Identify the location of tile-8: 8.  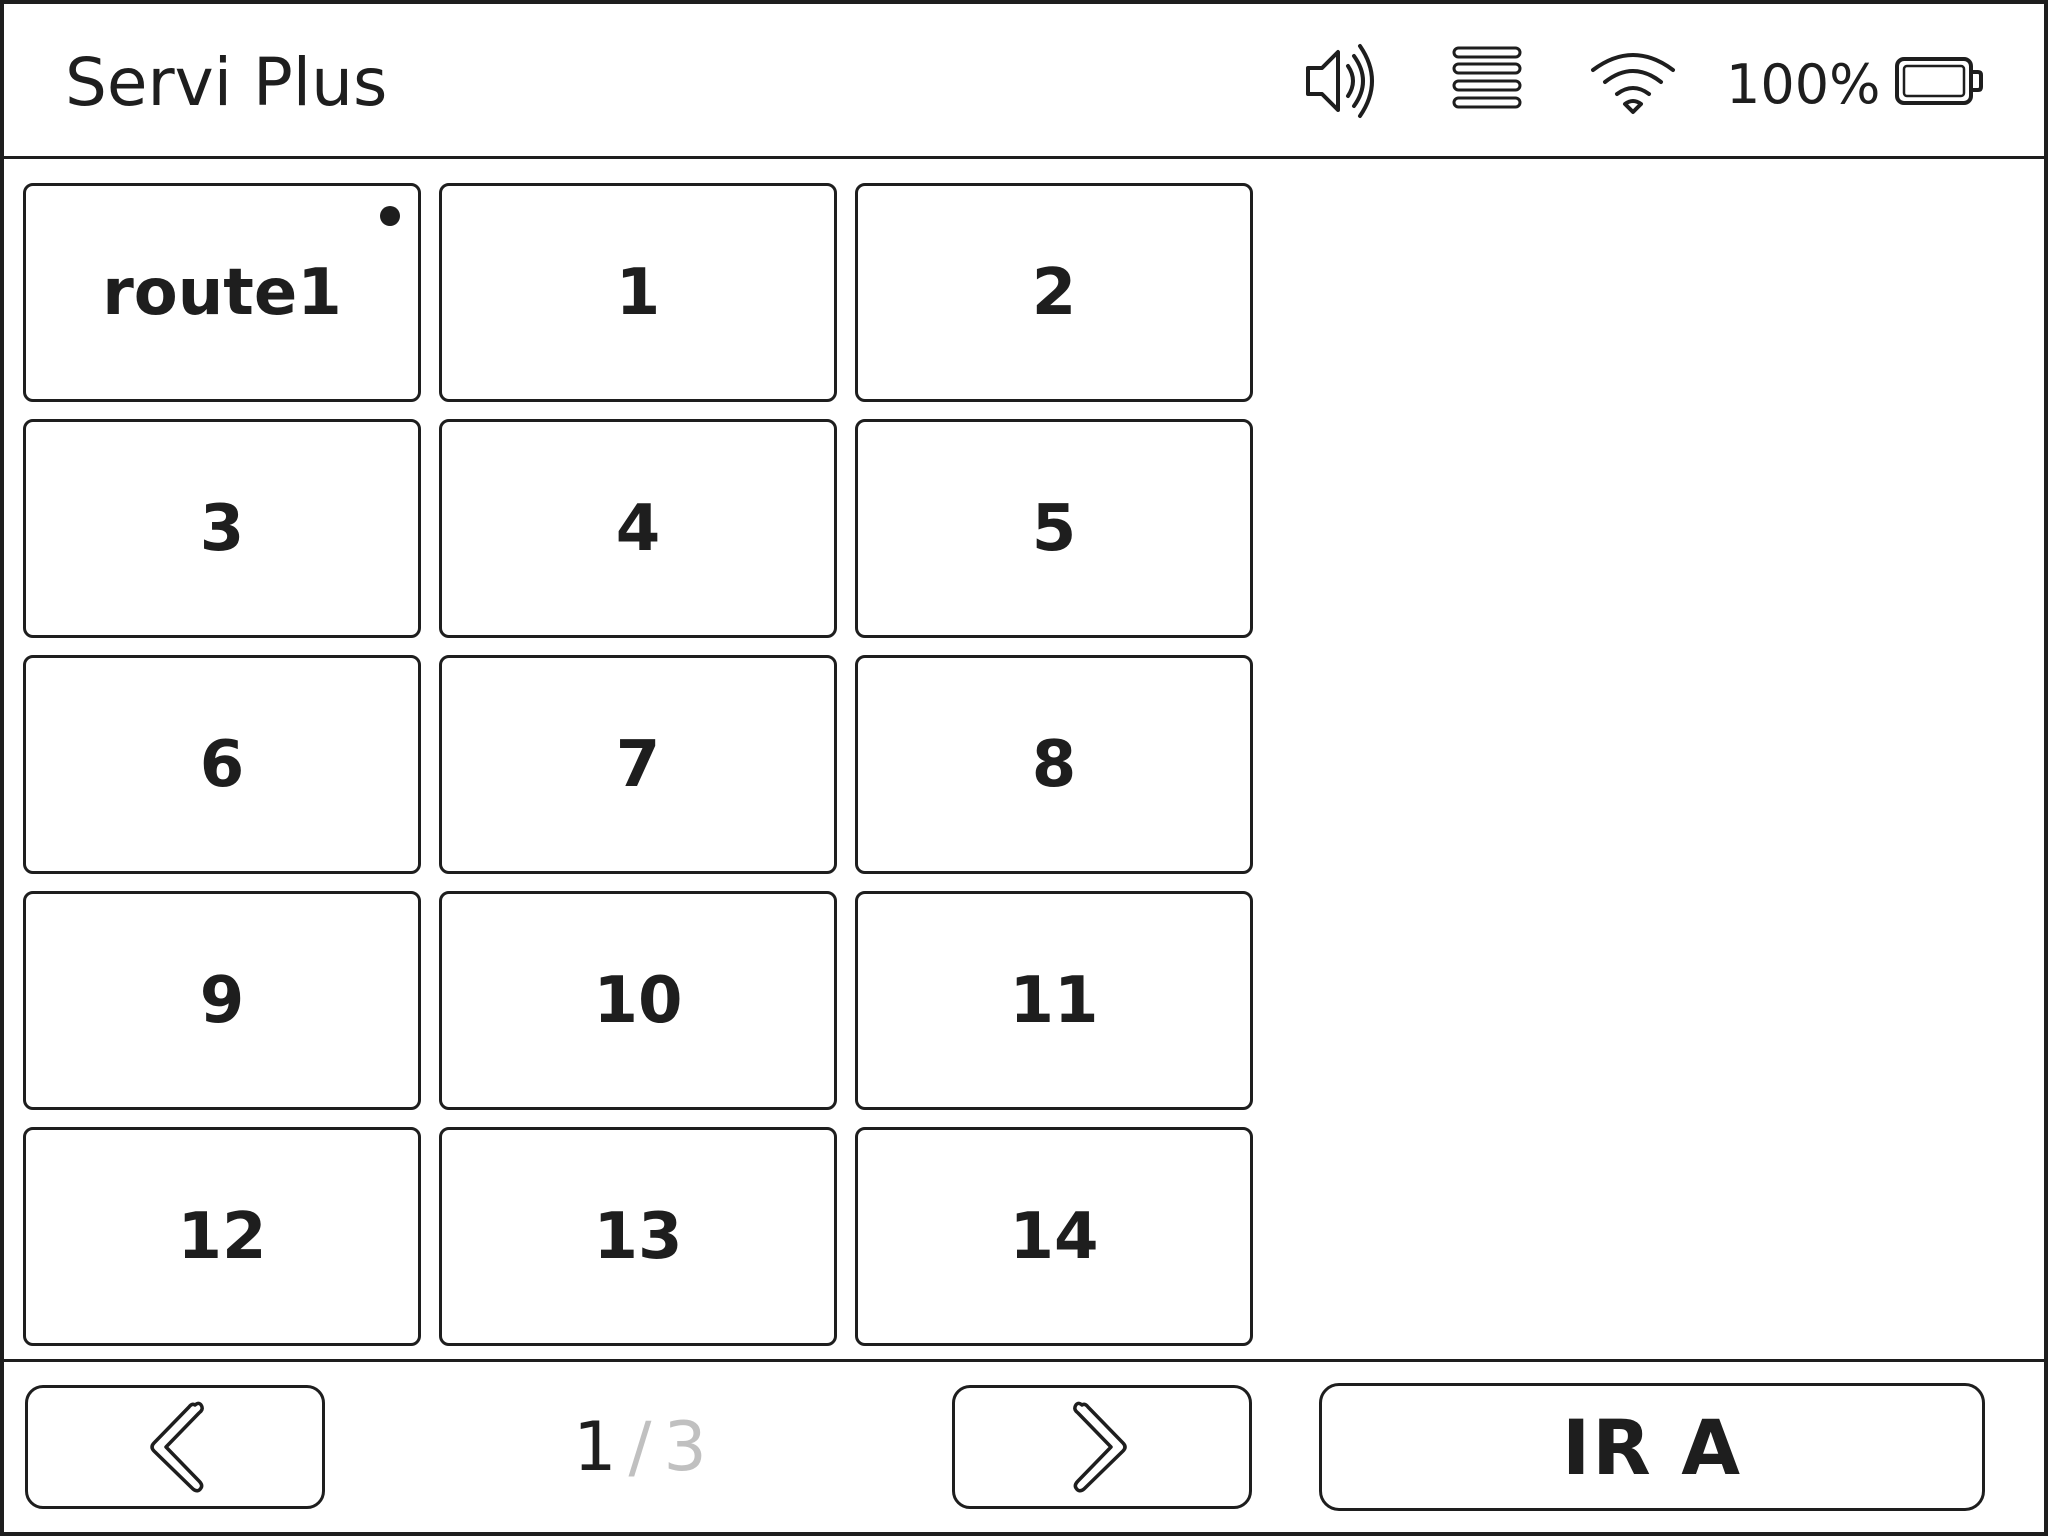
(1054, 764).